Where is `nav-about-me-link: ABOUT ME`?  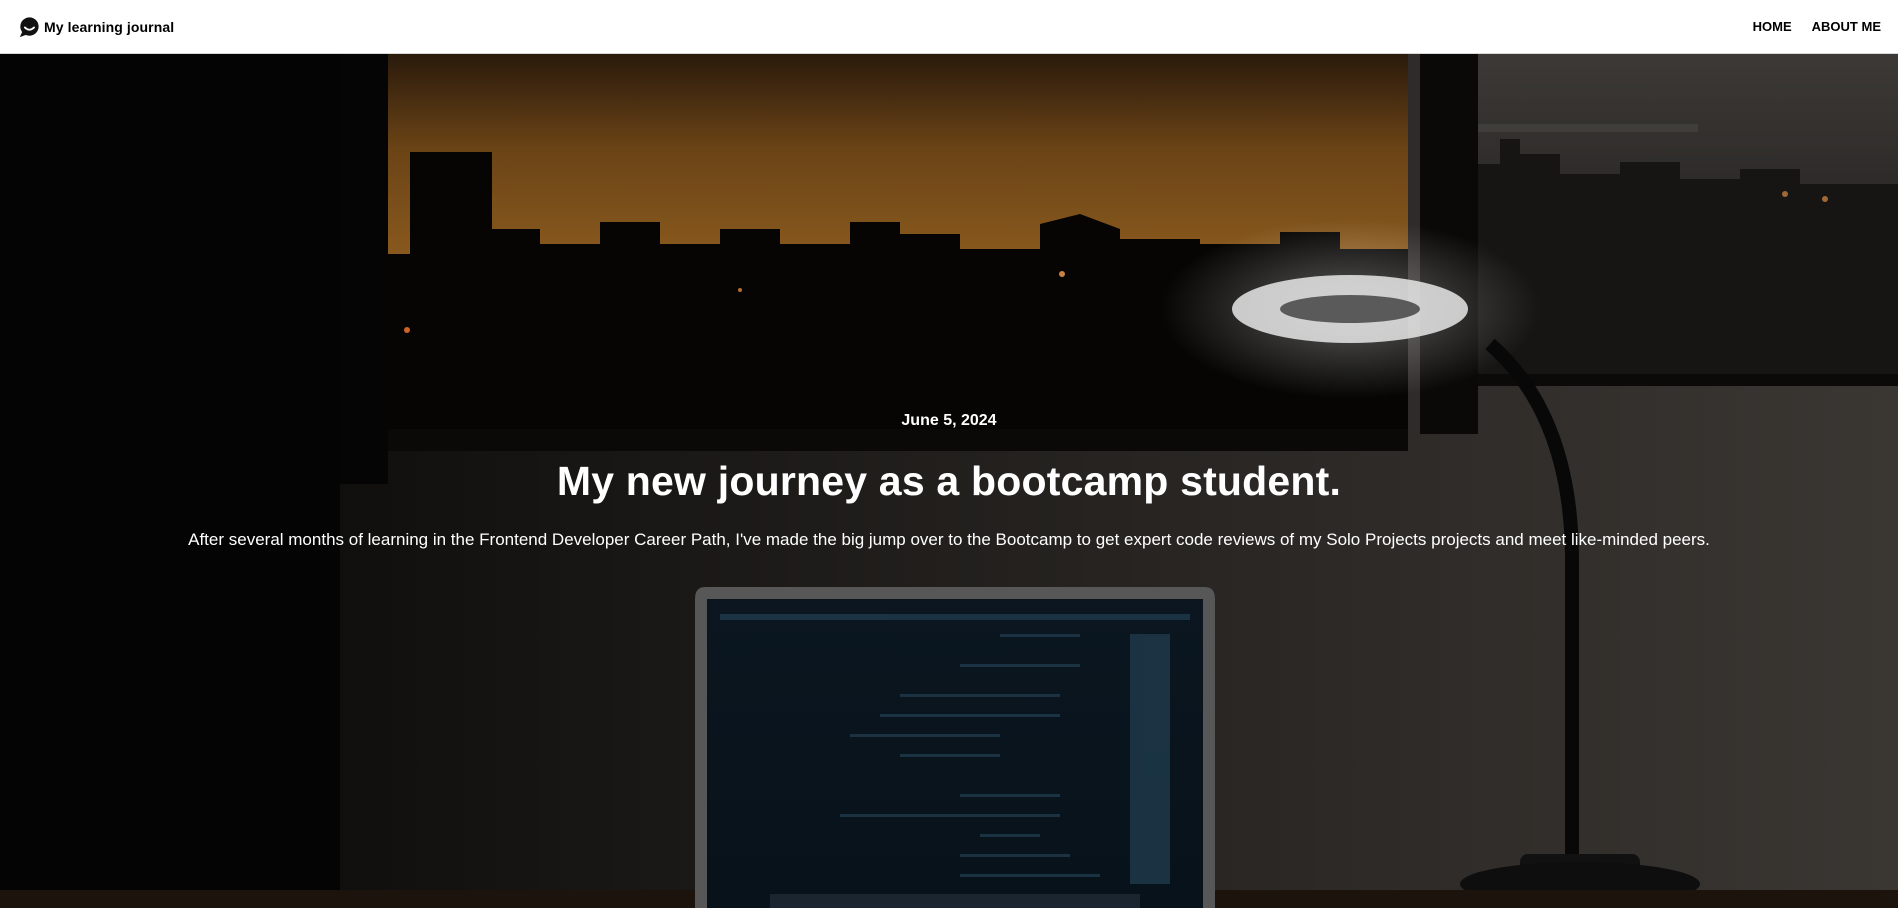 nav-about-me-link: ABOUT ME is located at coordinates (1846, 26).